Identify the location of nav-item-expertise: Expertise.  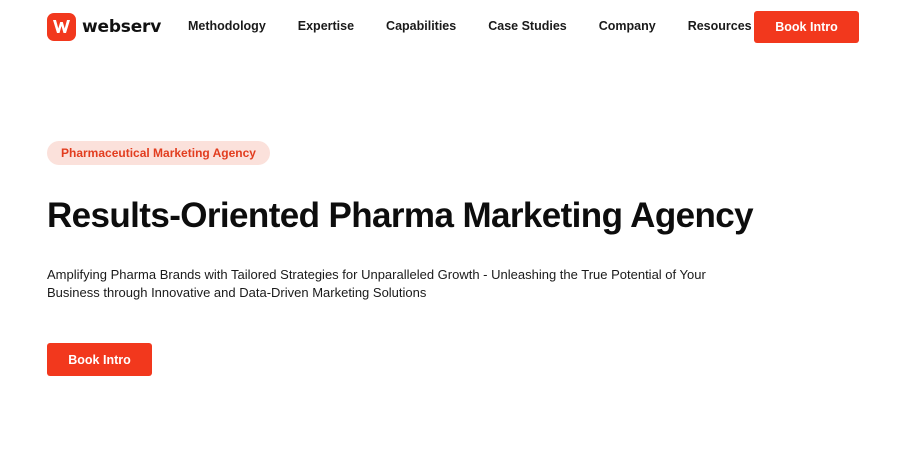
(326, 26).